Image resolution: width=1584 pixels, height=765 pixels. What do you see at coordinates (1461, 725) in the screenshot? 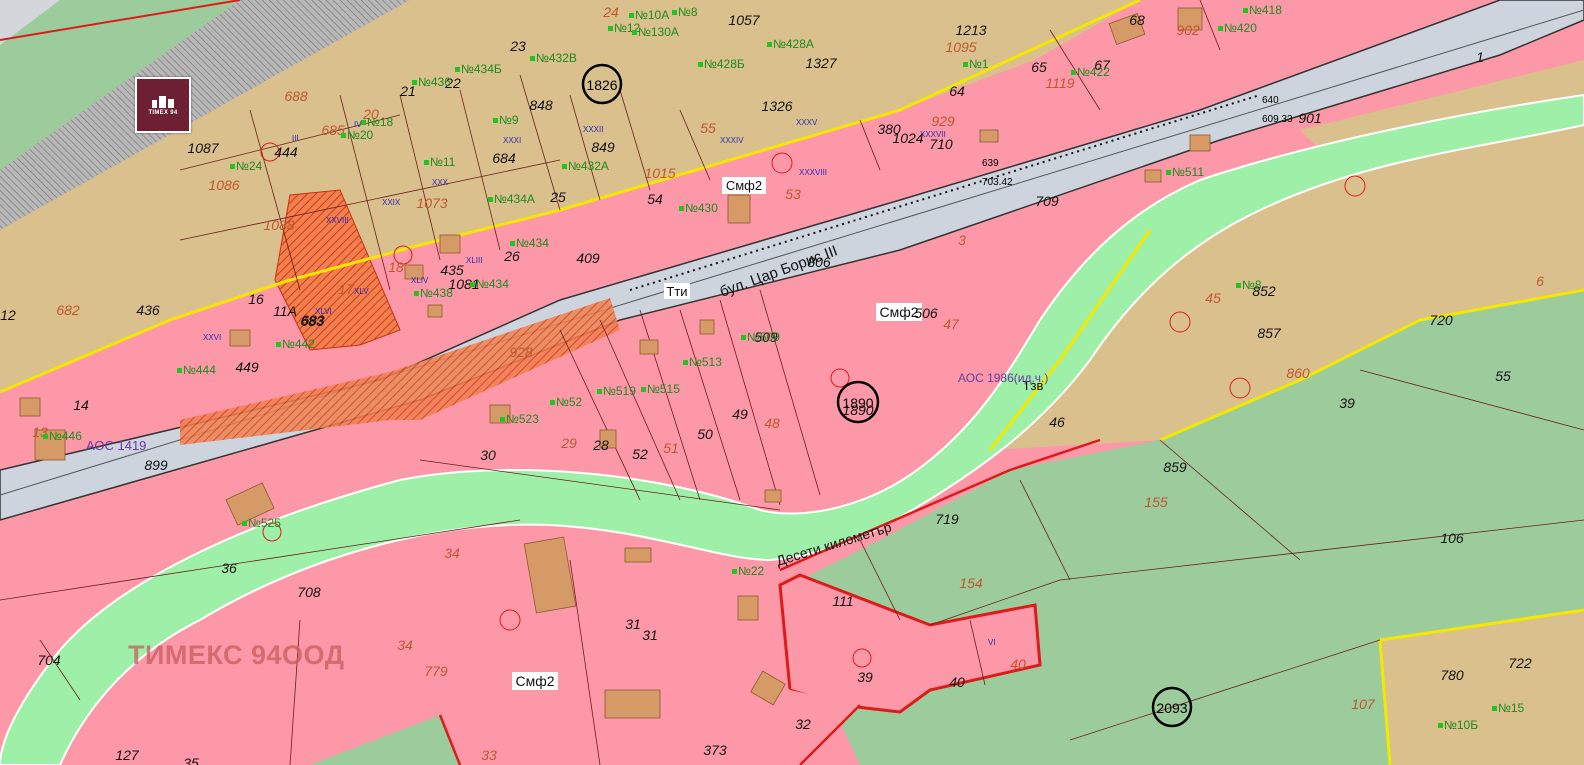
I see `address-label: №10Б` at bounding box center [1461, 725].